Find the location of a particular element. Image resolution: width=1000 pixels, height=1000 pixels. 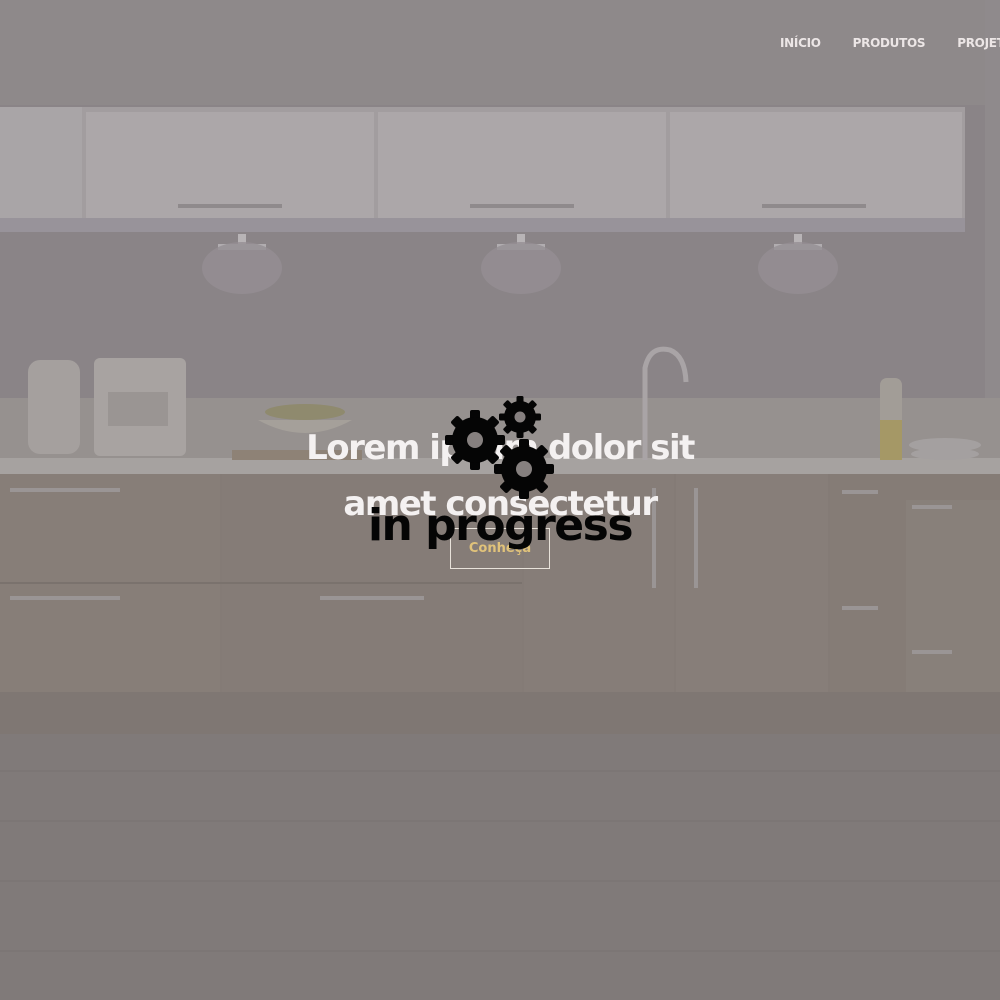

in-progress-label: in progress is located at coordinates (500, 525).